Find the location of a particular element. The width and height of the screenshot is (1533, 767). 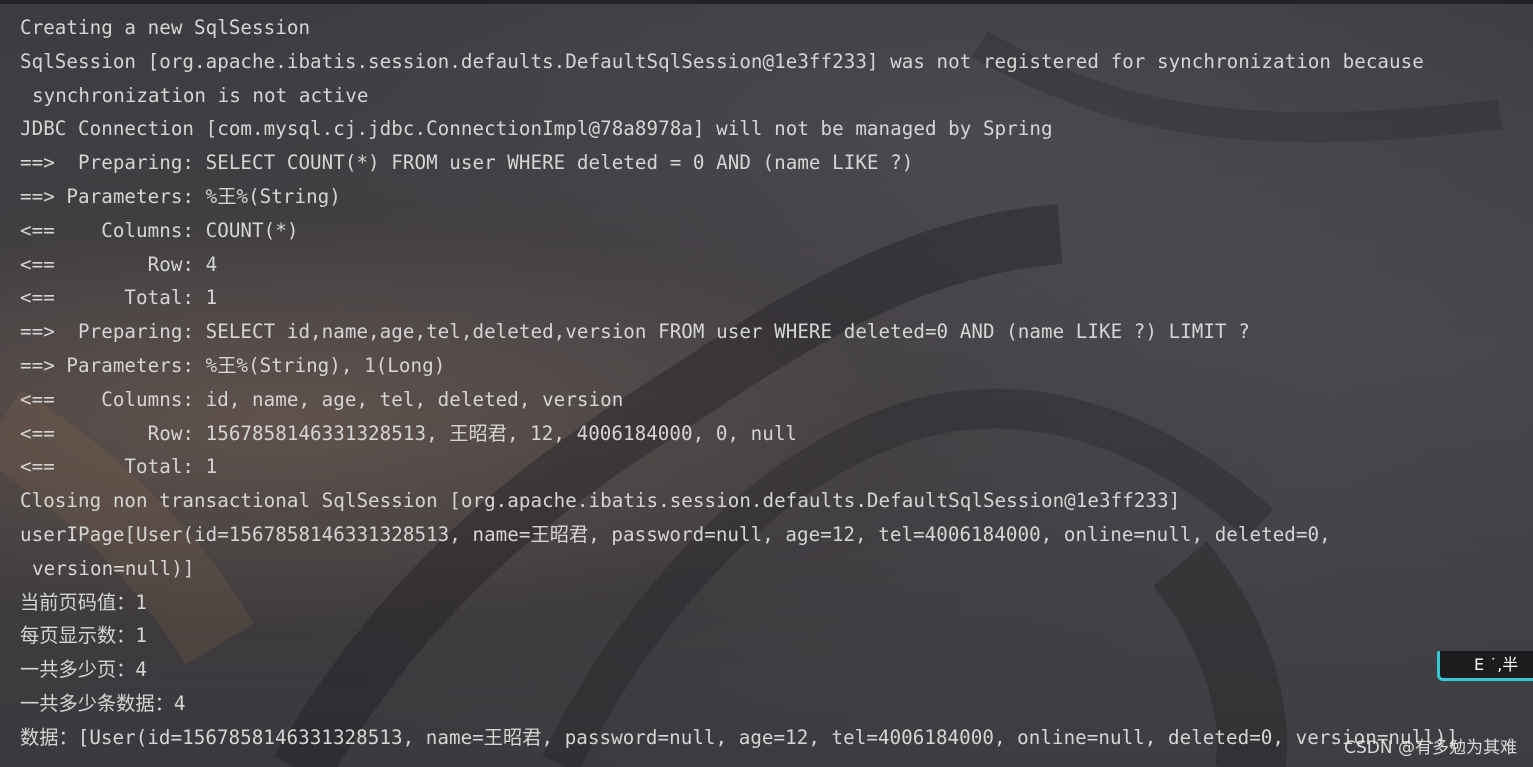

csdn-watermark: CSDN @有多勉为其难 is located at coordinates (1430, 748).